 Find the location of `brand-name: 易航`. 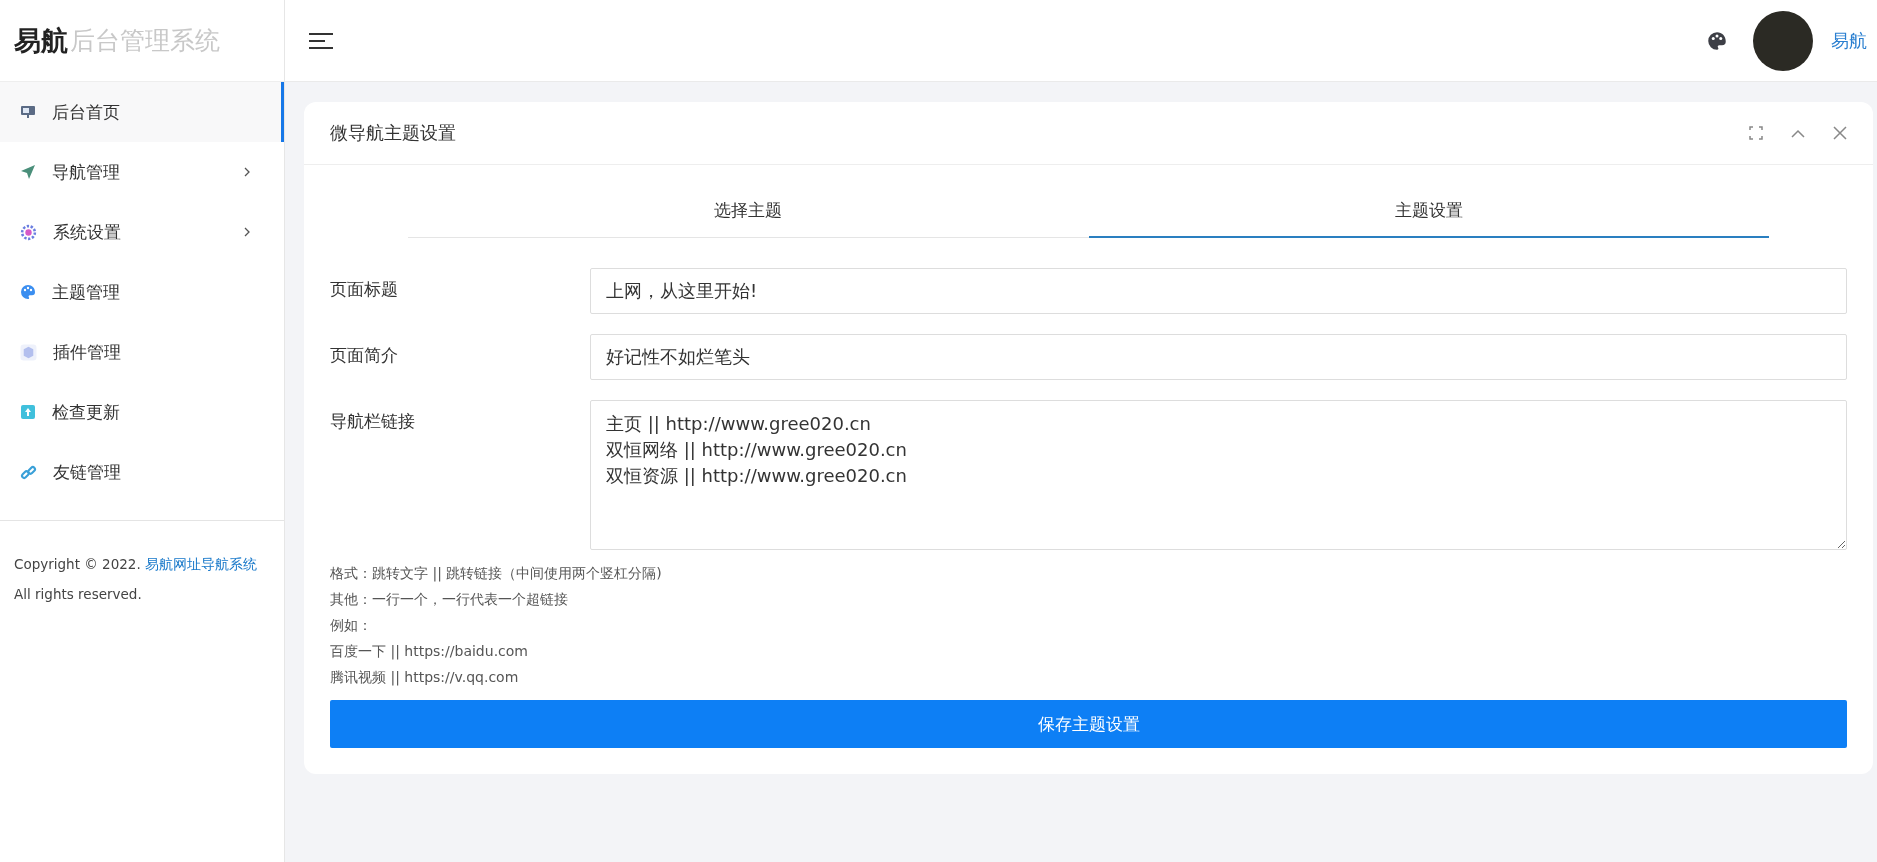

brand-name: 易航 is located at coordinates (41, 40).